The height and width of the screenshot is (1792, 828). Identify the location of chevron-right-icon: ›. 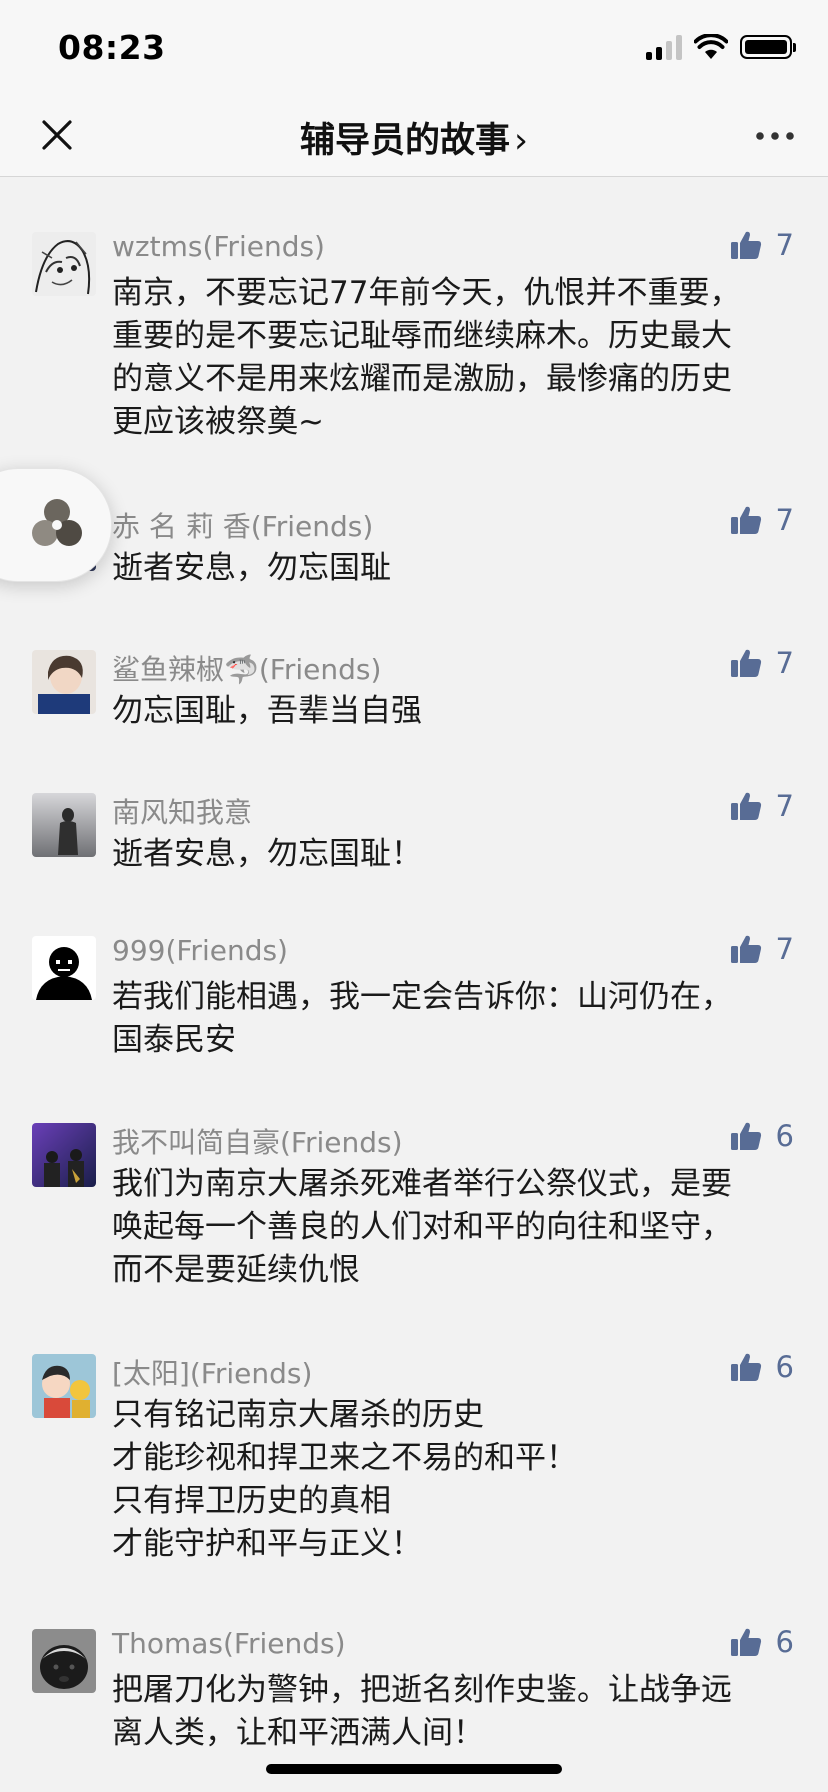
(521, 141).